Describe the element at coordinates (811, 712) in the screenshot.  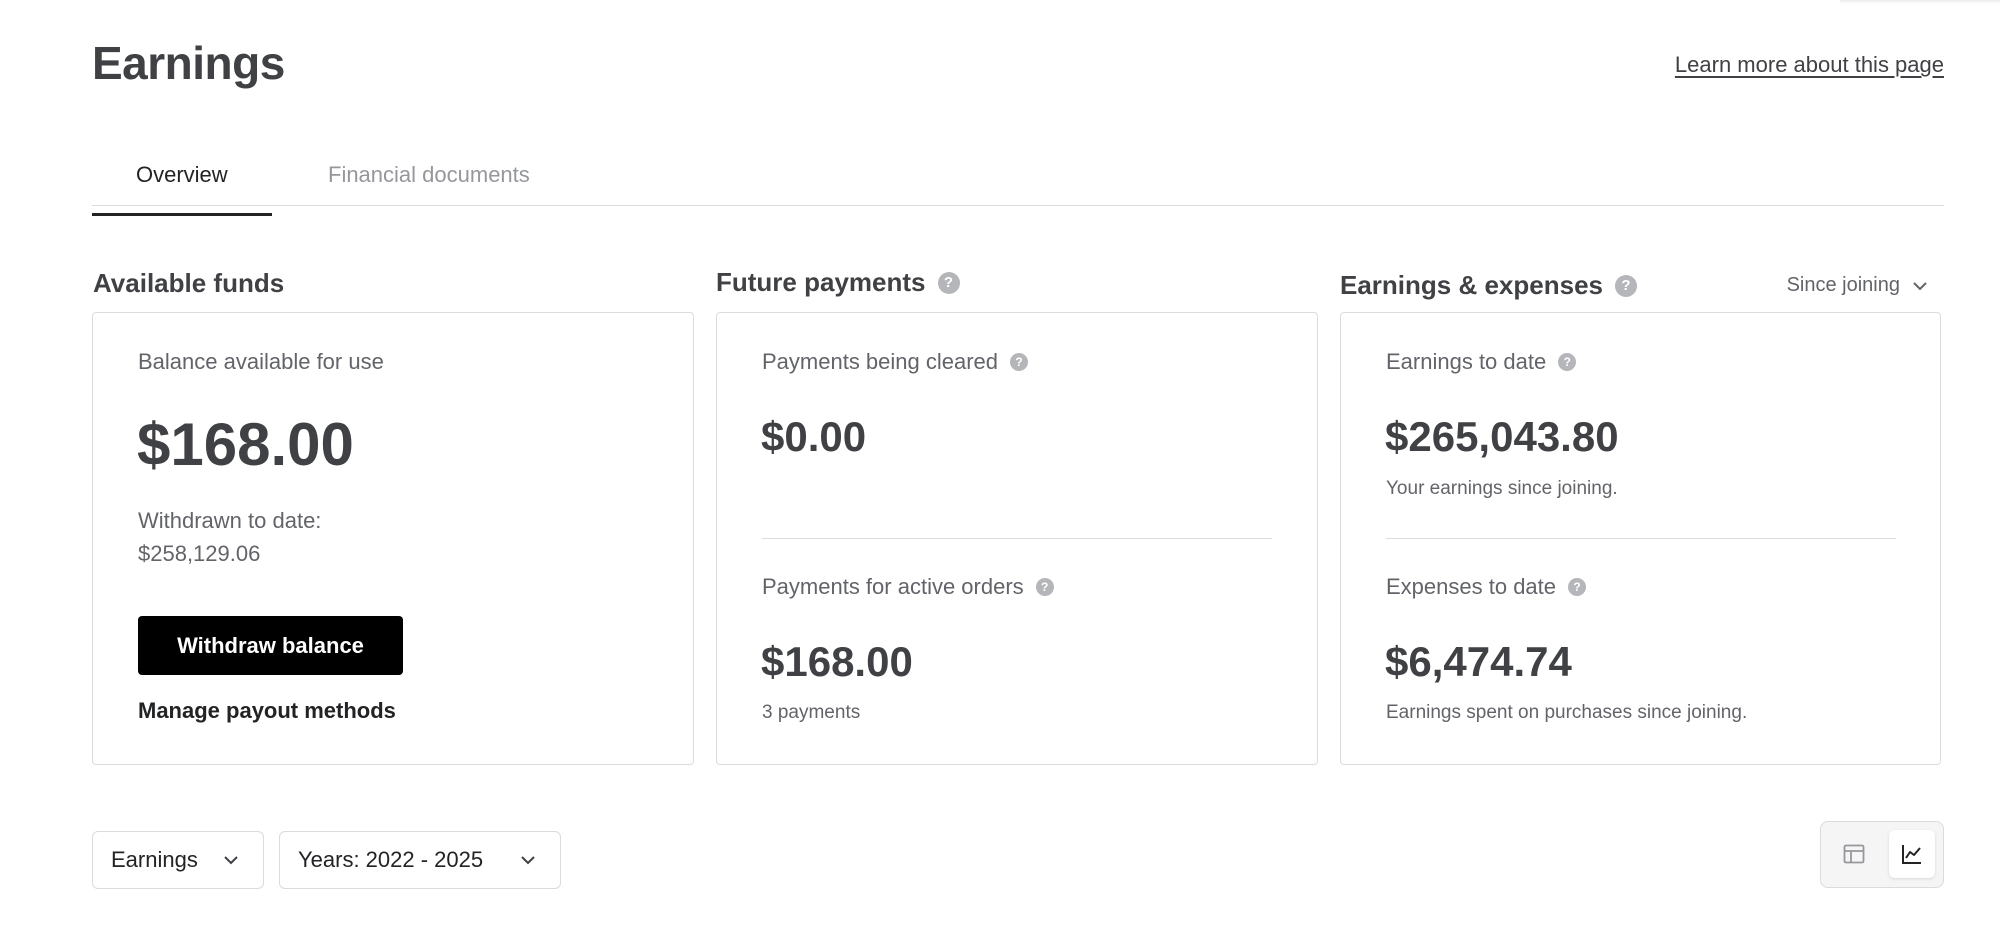
I see `payments-count: 3 payments` at that location.